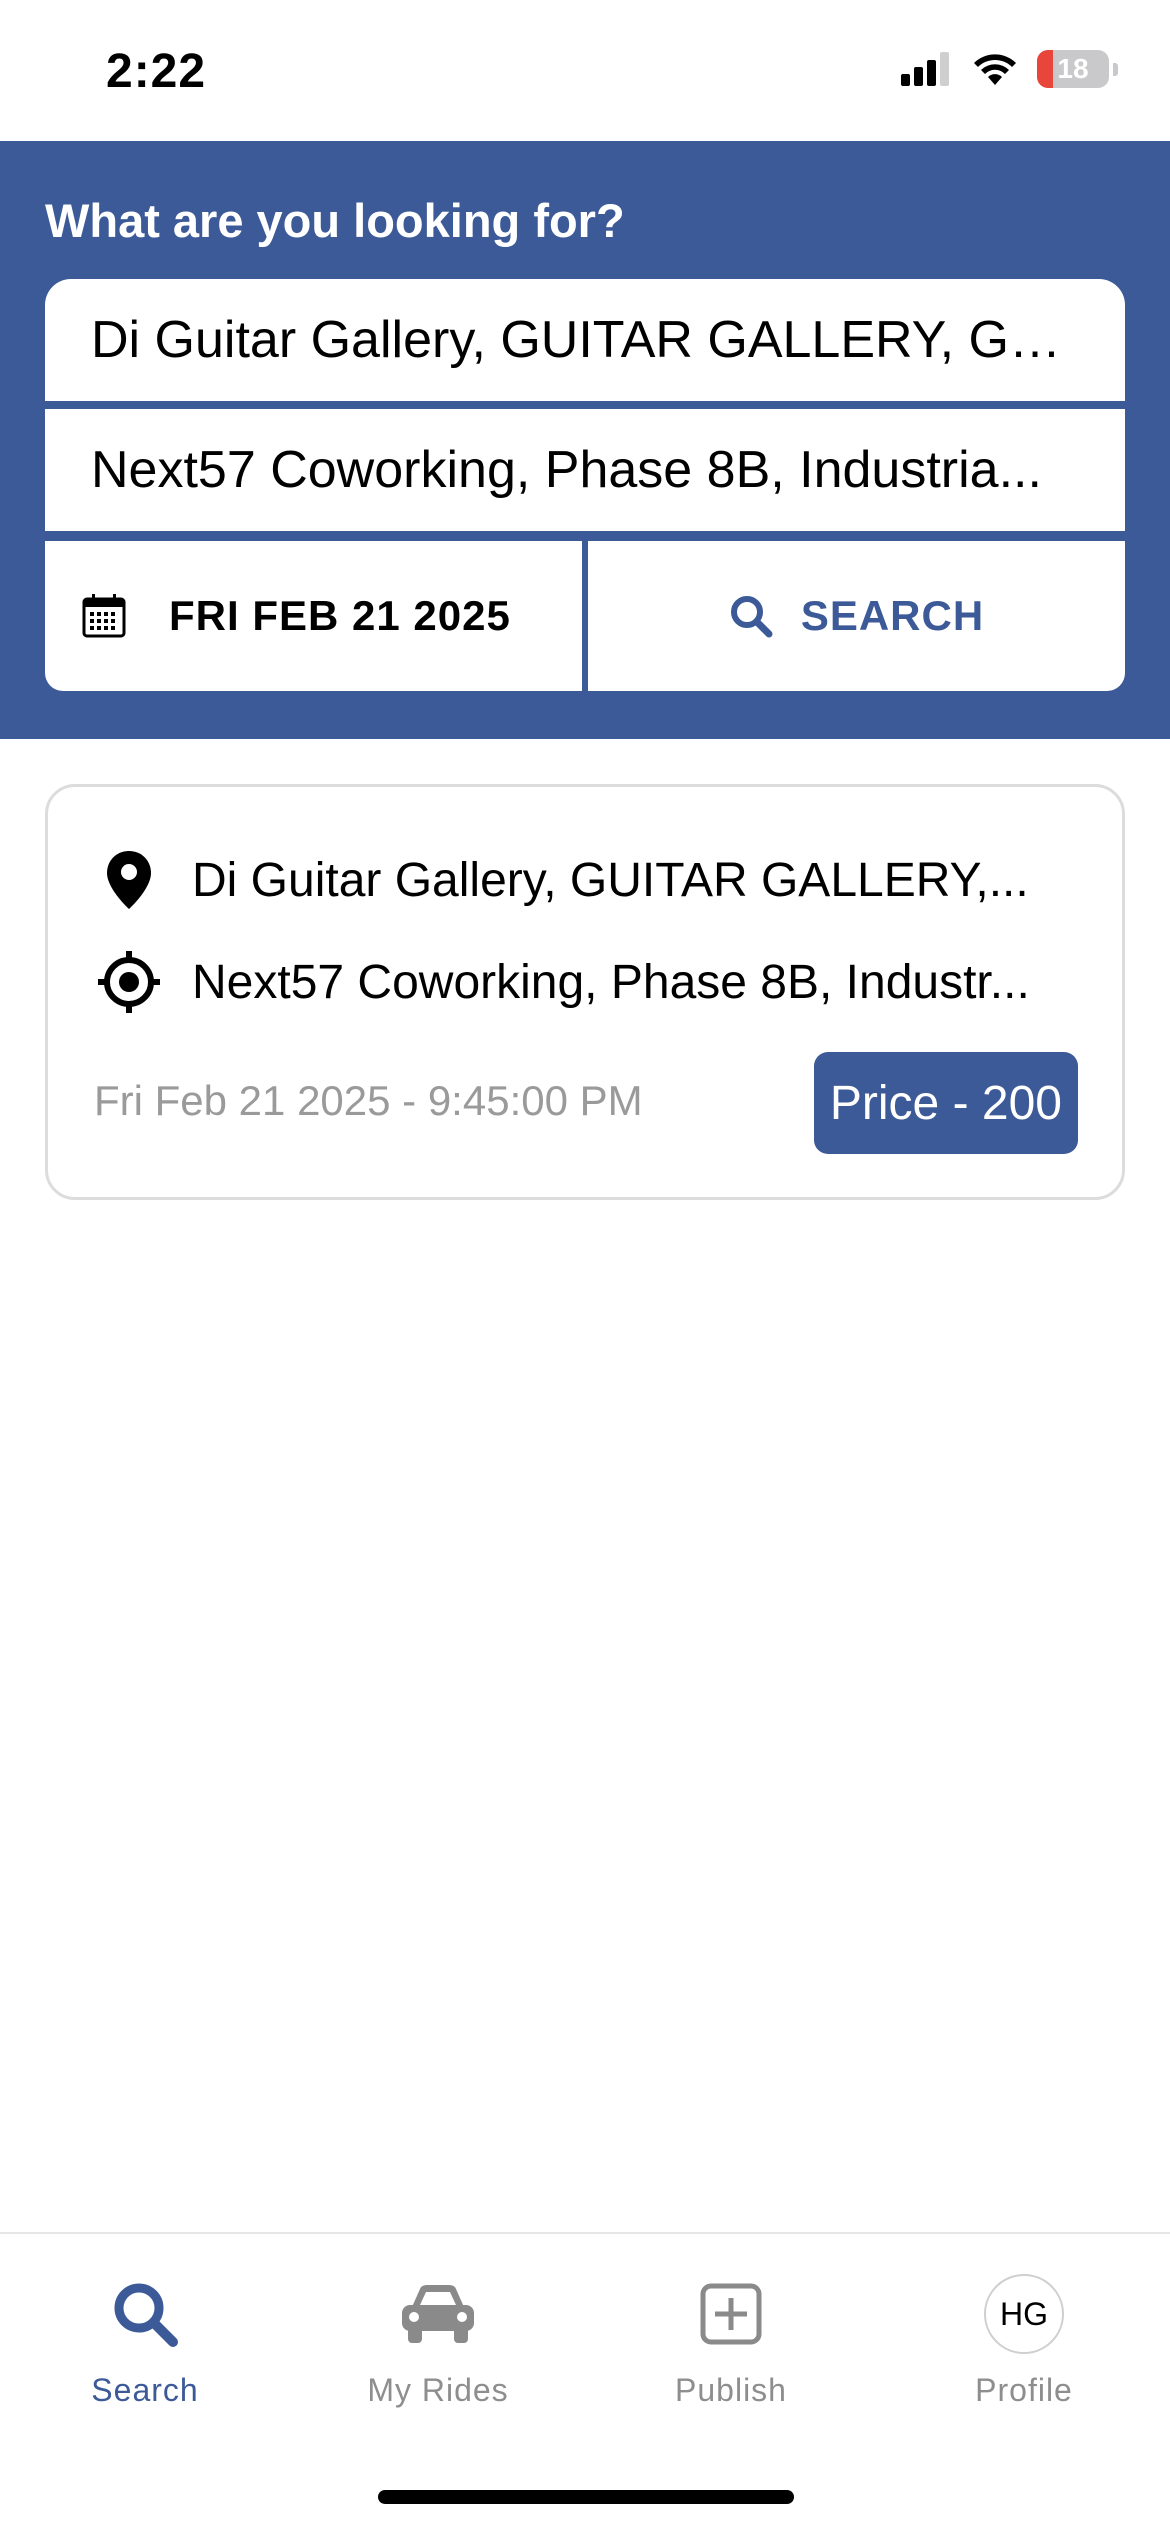  I want to click on battery-percent: 18, so click(1073, 68).